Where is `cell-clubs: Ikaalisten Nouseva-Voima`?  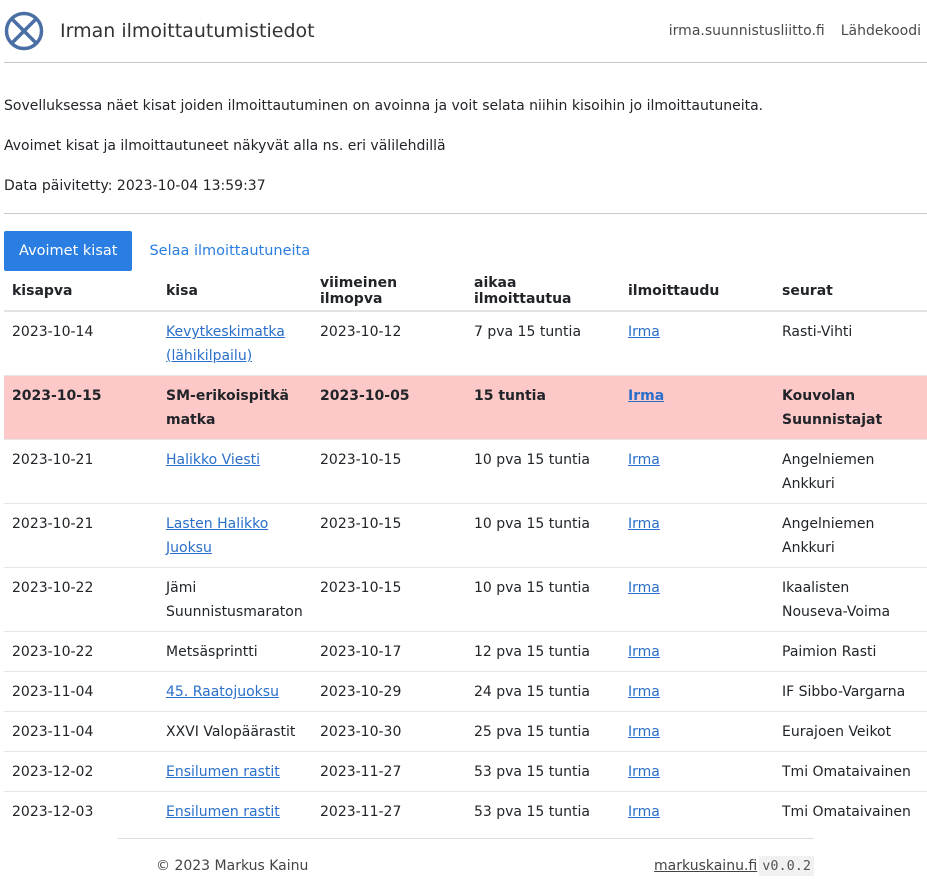
cell-clubs: Ikaalisten Nouseva-Voima is located at coordinates (850, 599).